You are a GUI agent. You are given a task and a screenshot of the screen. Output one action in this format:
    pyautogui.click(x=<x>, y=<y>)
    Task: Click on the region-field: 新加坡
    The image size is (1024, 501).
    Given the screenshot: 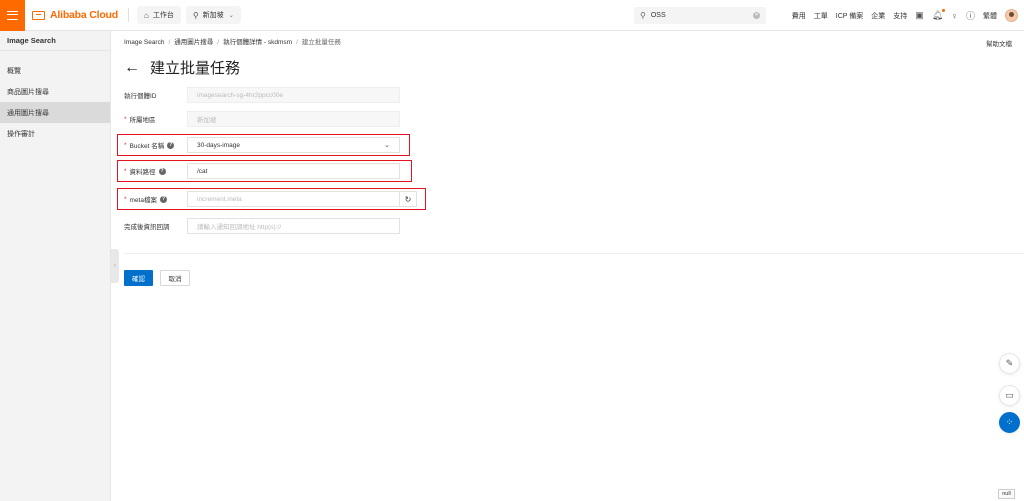 What is the action you would take?
    pyautogui.click(x=293, y=119)
    